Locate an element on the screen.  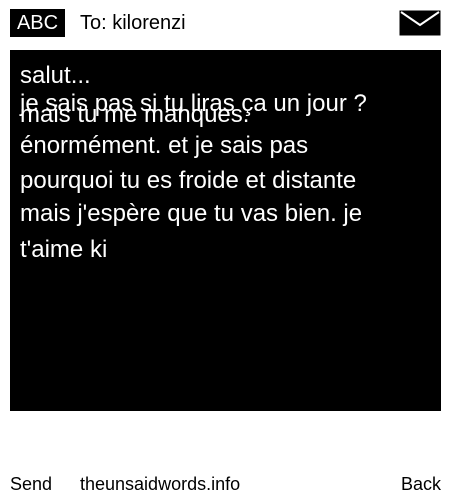
softkey-bar: Send theunsaidwords.info Back is located at coordinates (225, 484).